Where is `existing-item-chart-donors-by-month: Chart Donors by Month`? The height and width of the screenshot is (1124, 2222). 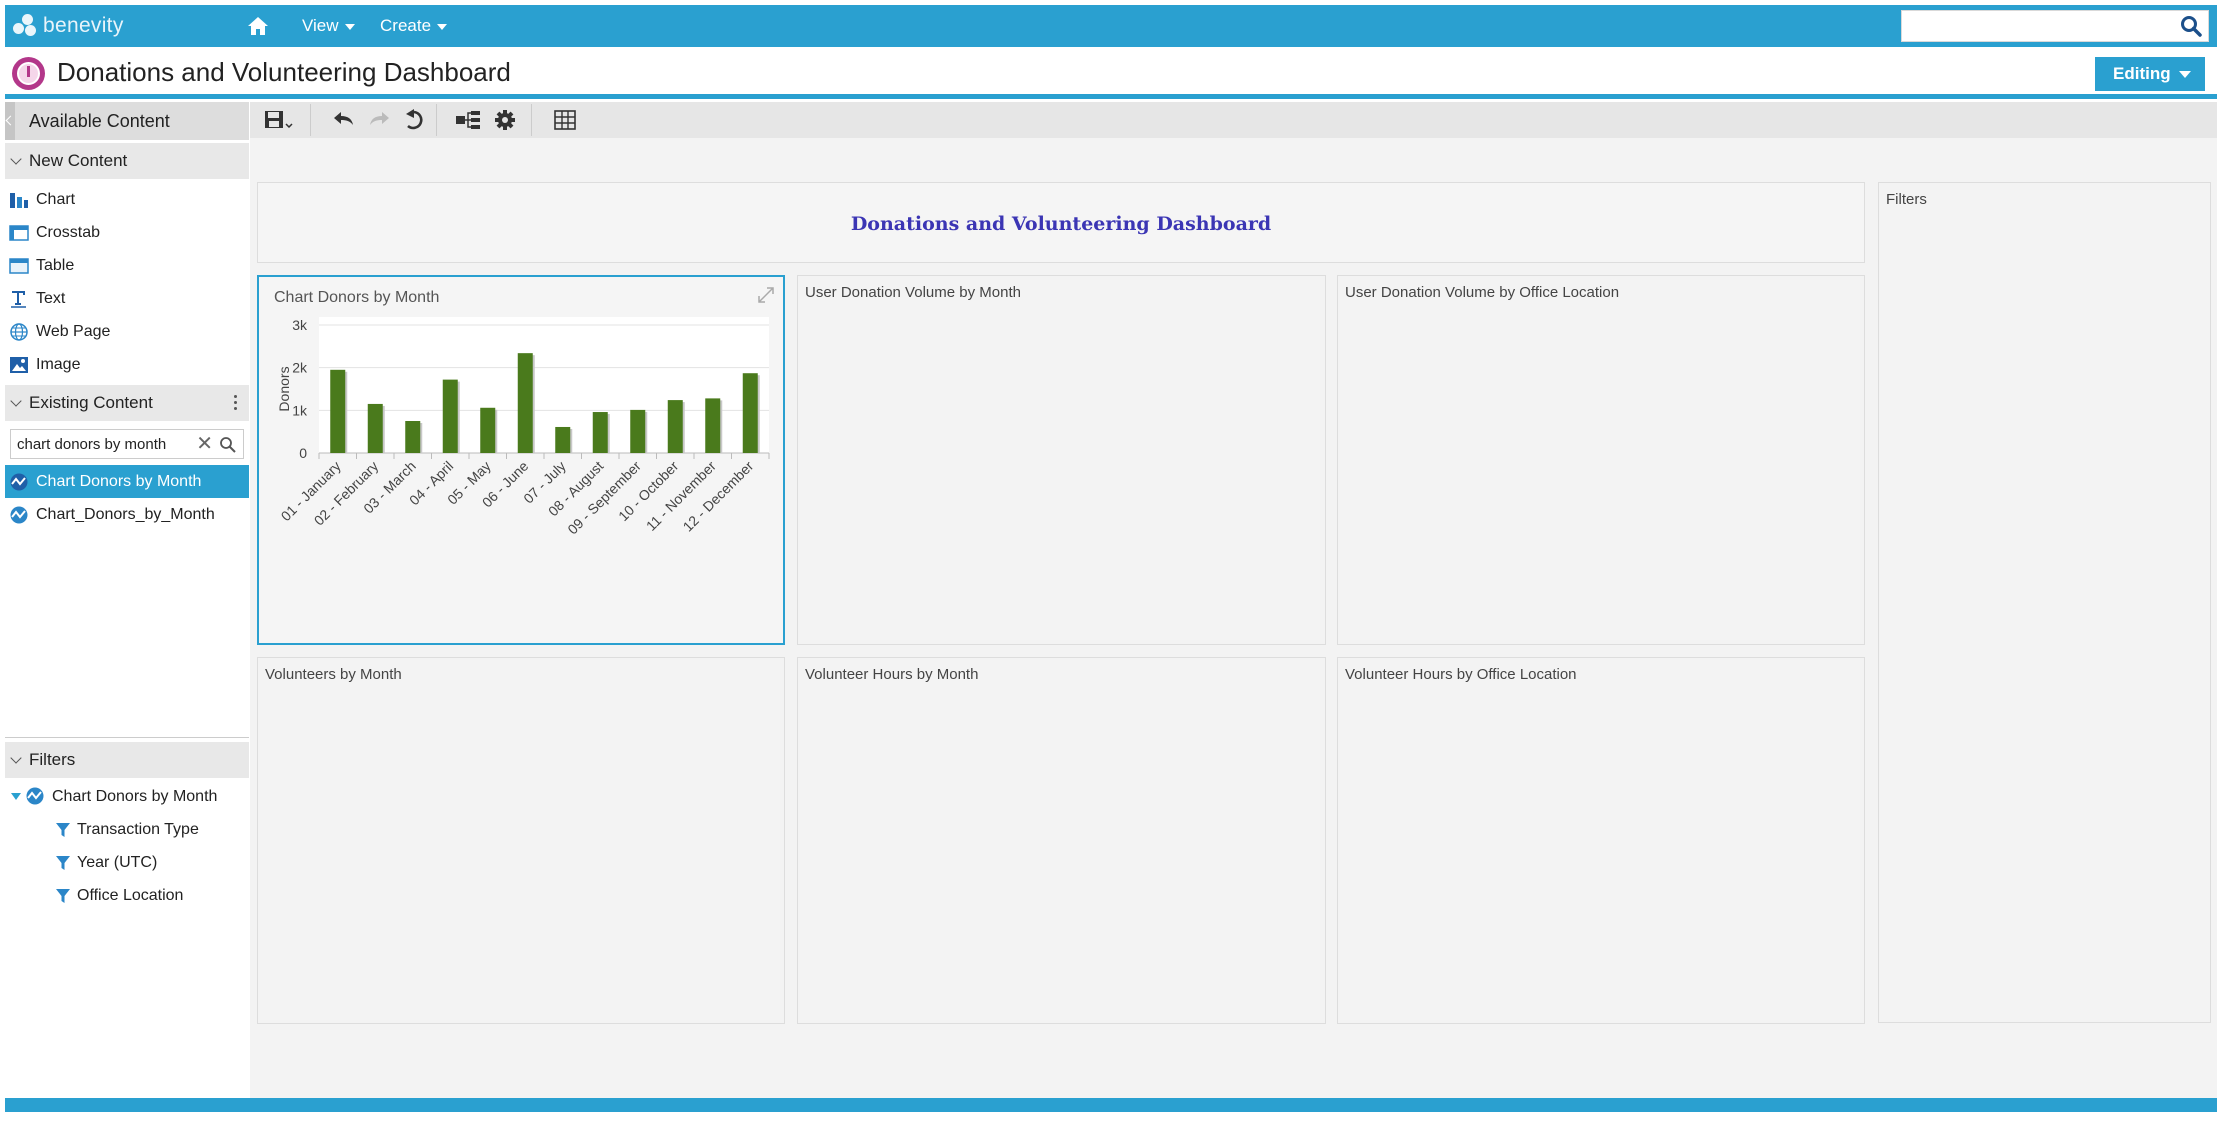
existing-item-chart-donors-by-month: Chart Donors by Month is located at coordinates (127, 481).